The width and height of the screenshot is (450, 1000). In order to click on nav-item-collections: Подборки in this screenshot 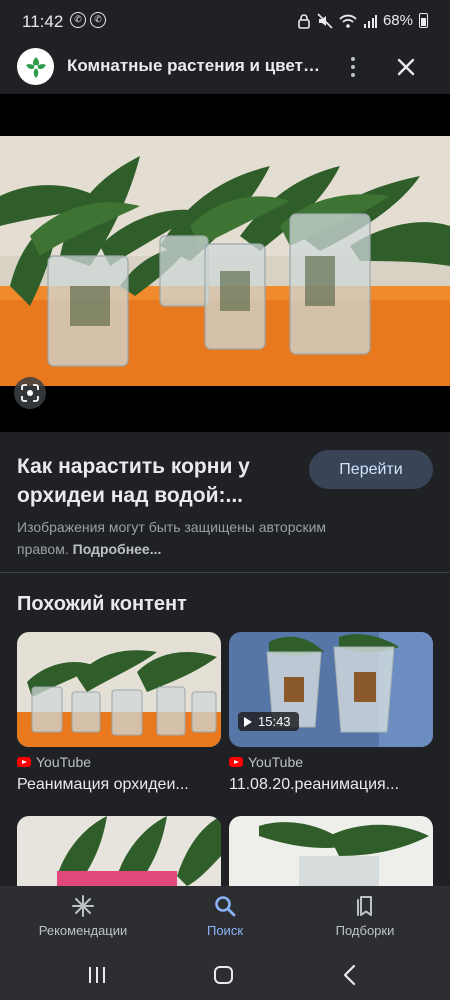, I will do `click(365, 916)`.